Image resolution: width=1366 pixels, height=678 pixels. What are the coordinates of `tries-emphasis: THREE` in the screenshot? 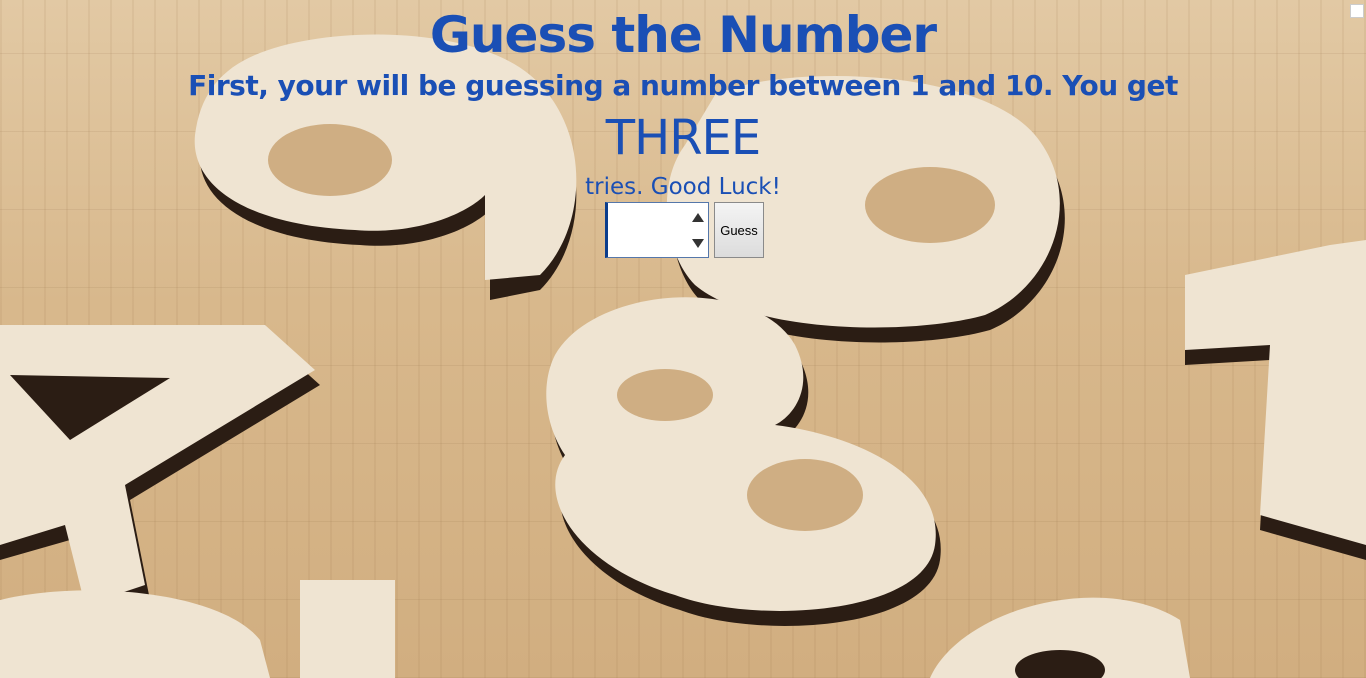 It's located at (683, 138).